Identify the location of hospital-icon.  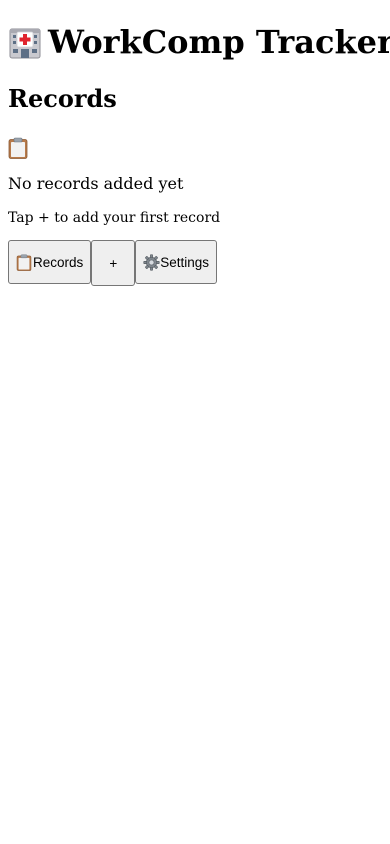
(25, 42).